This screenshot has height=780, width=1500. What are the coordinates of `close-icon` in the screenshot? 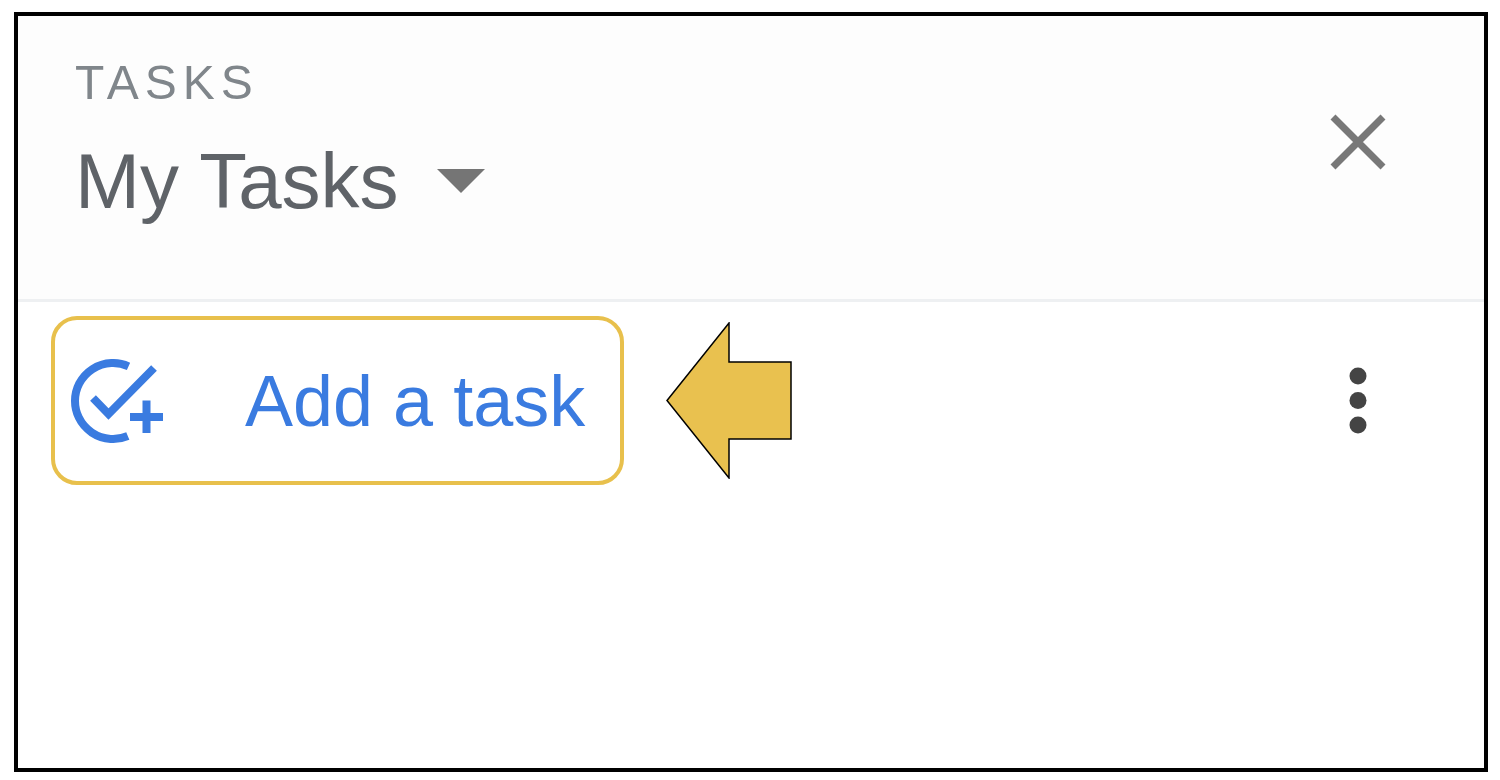 It's located at (1358, 142).